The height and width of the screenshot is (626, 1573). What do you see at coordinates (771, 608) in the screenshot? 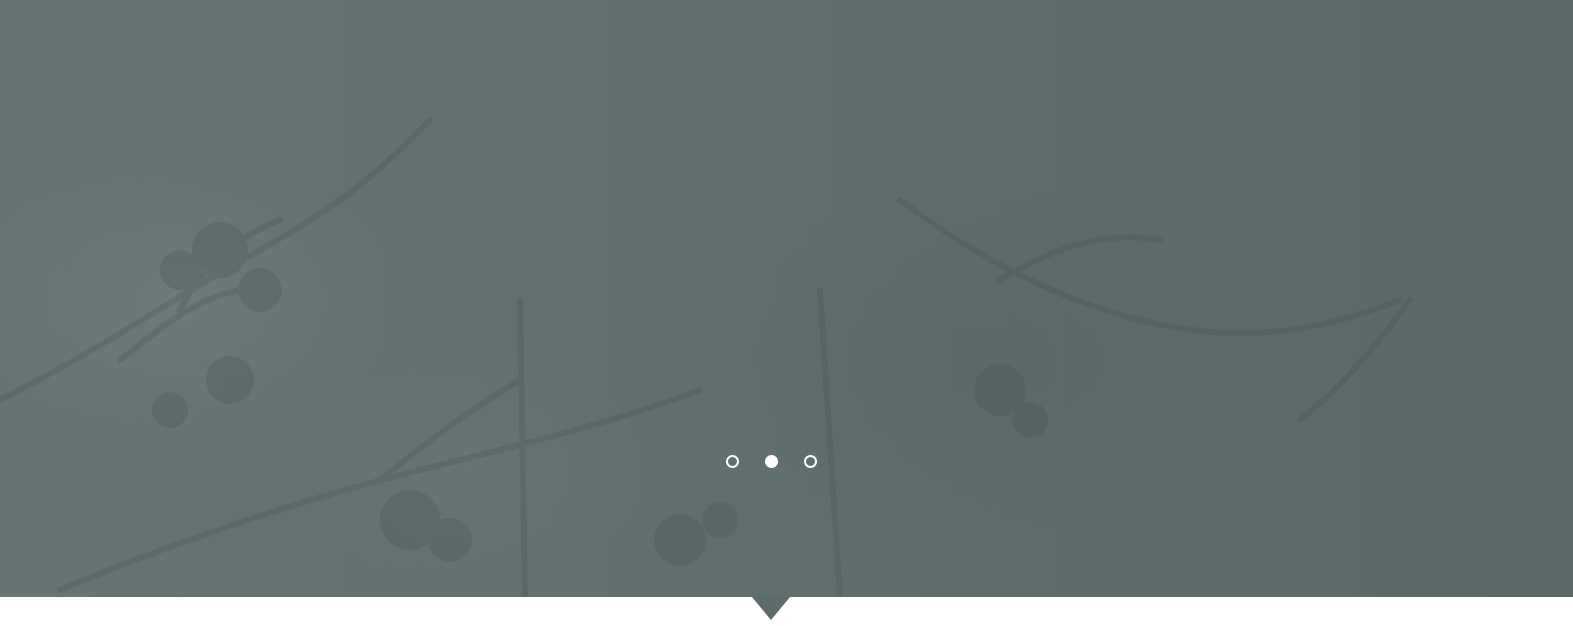
I see `hero-pointer-notch` at bounding box center [771, 608].